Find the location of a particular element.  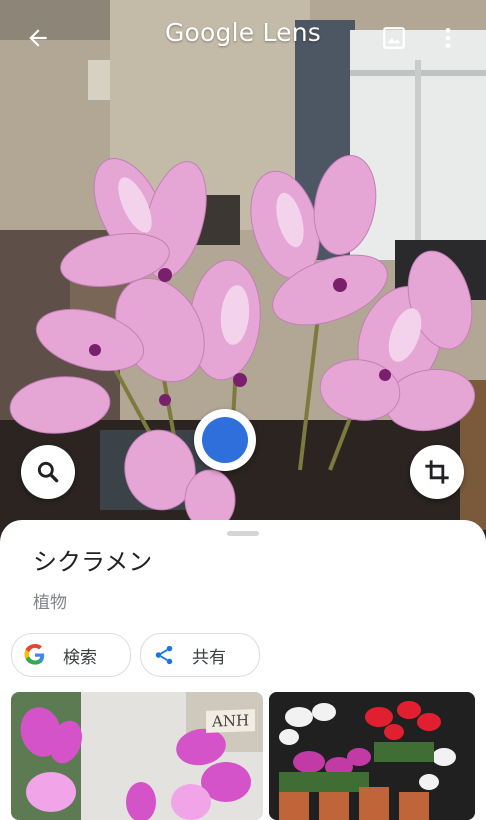

shutter-button is located at coordinates (225, 440).